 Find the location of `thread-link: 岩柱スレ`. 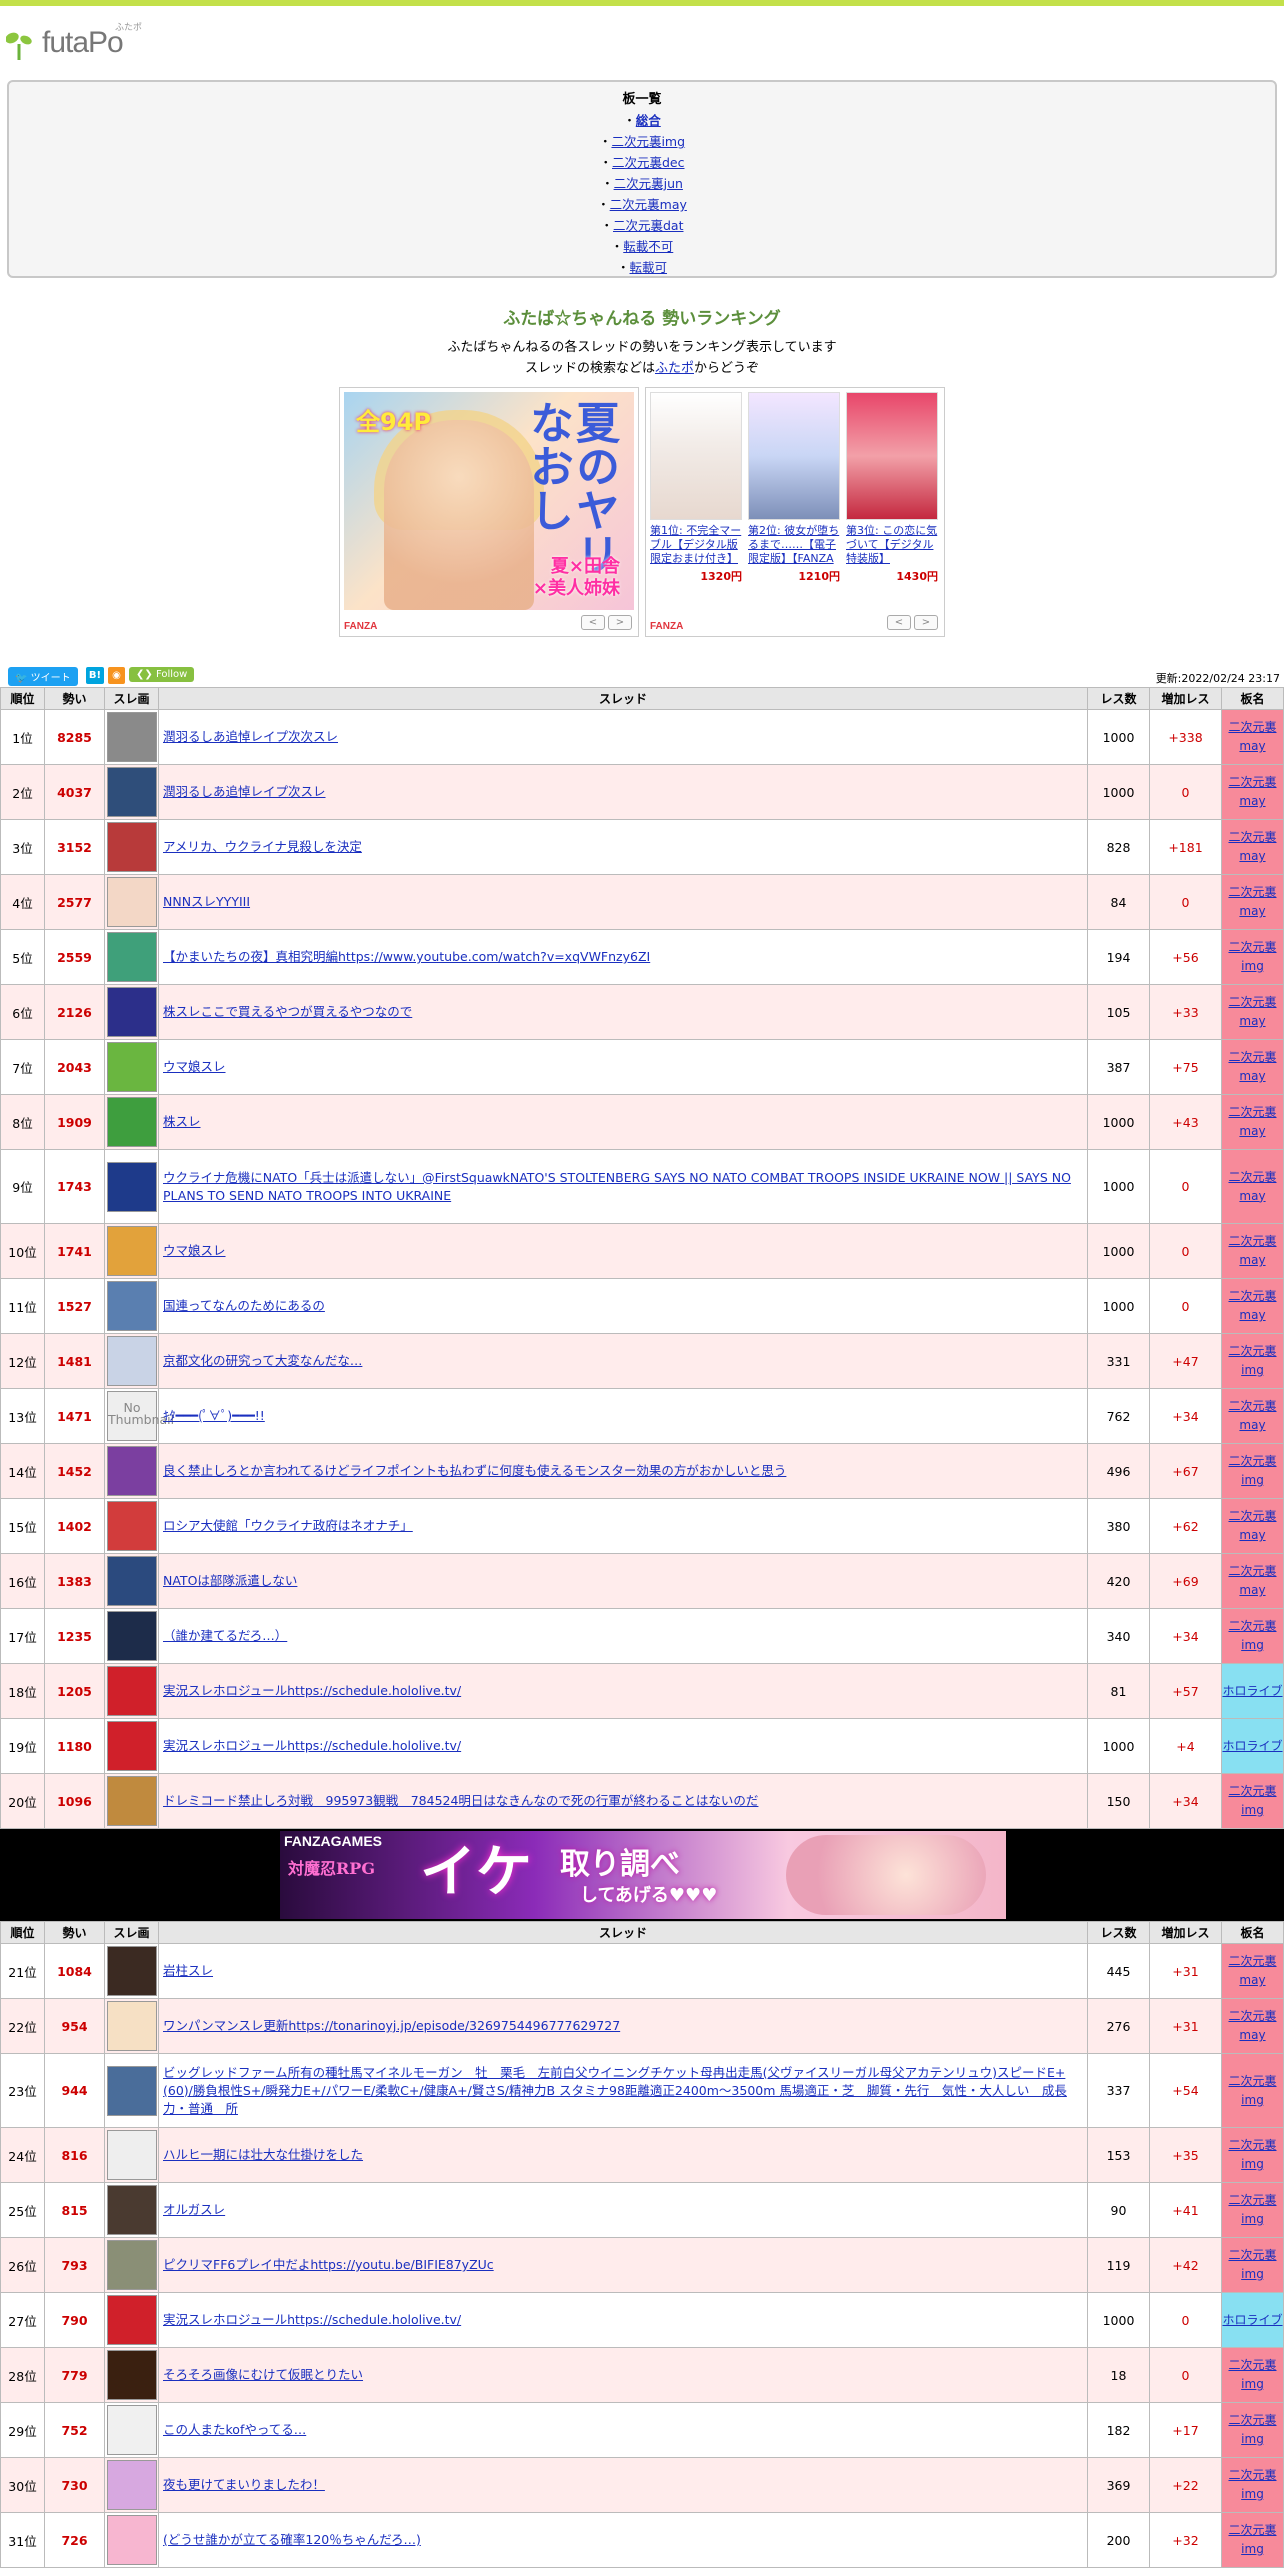

thread-link: 岩柱スレ is located at coordinates (188, 1970).